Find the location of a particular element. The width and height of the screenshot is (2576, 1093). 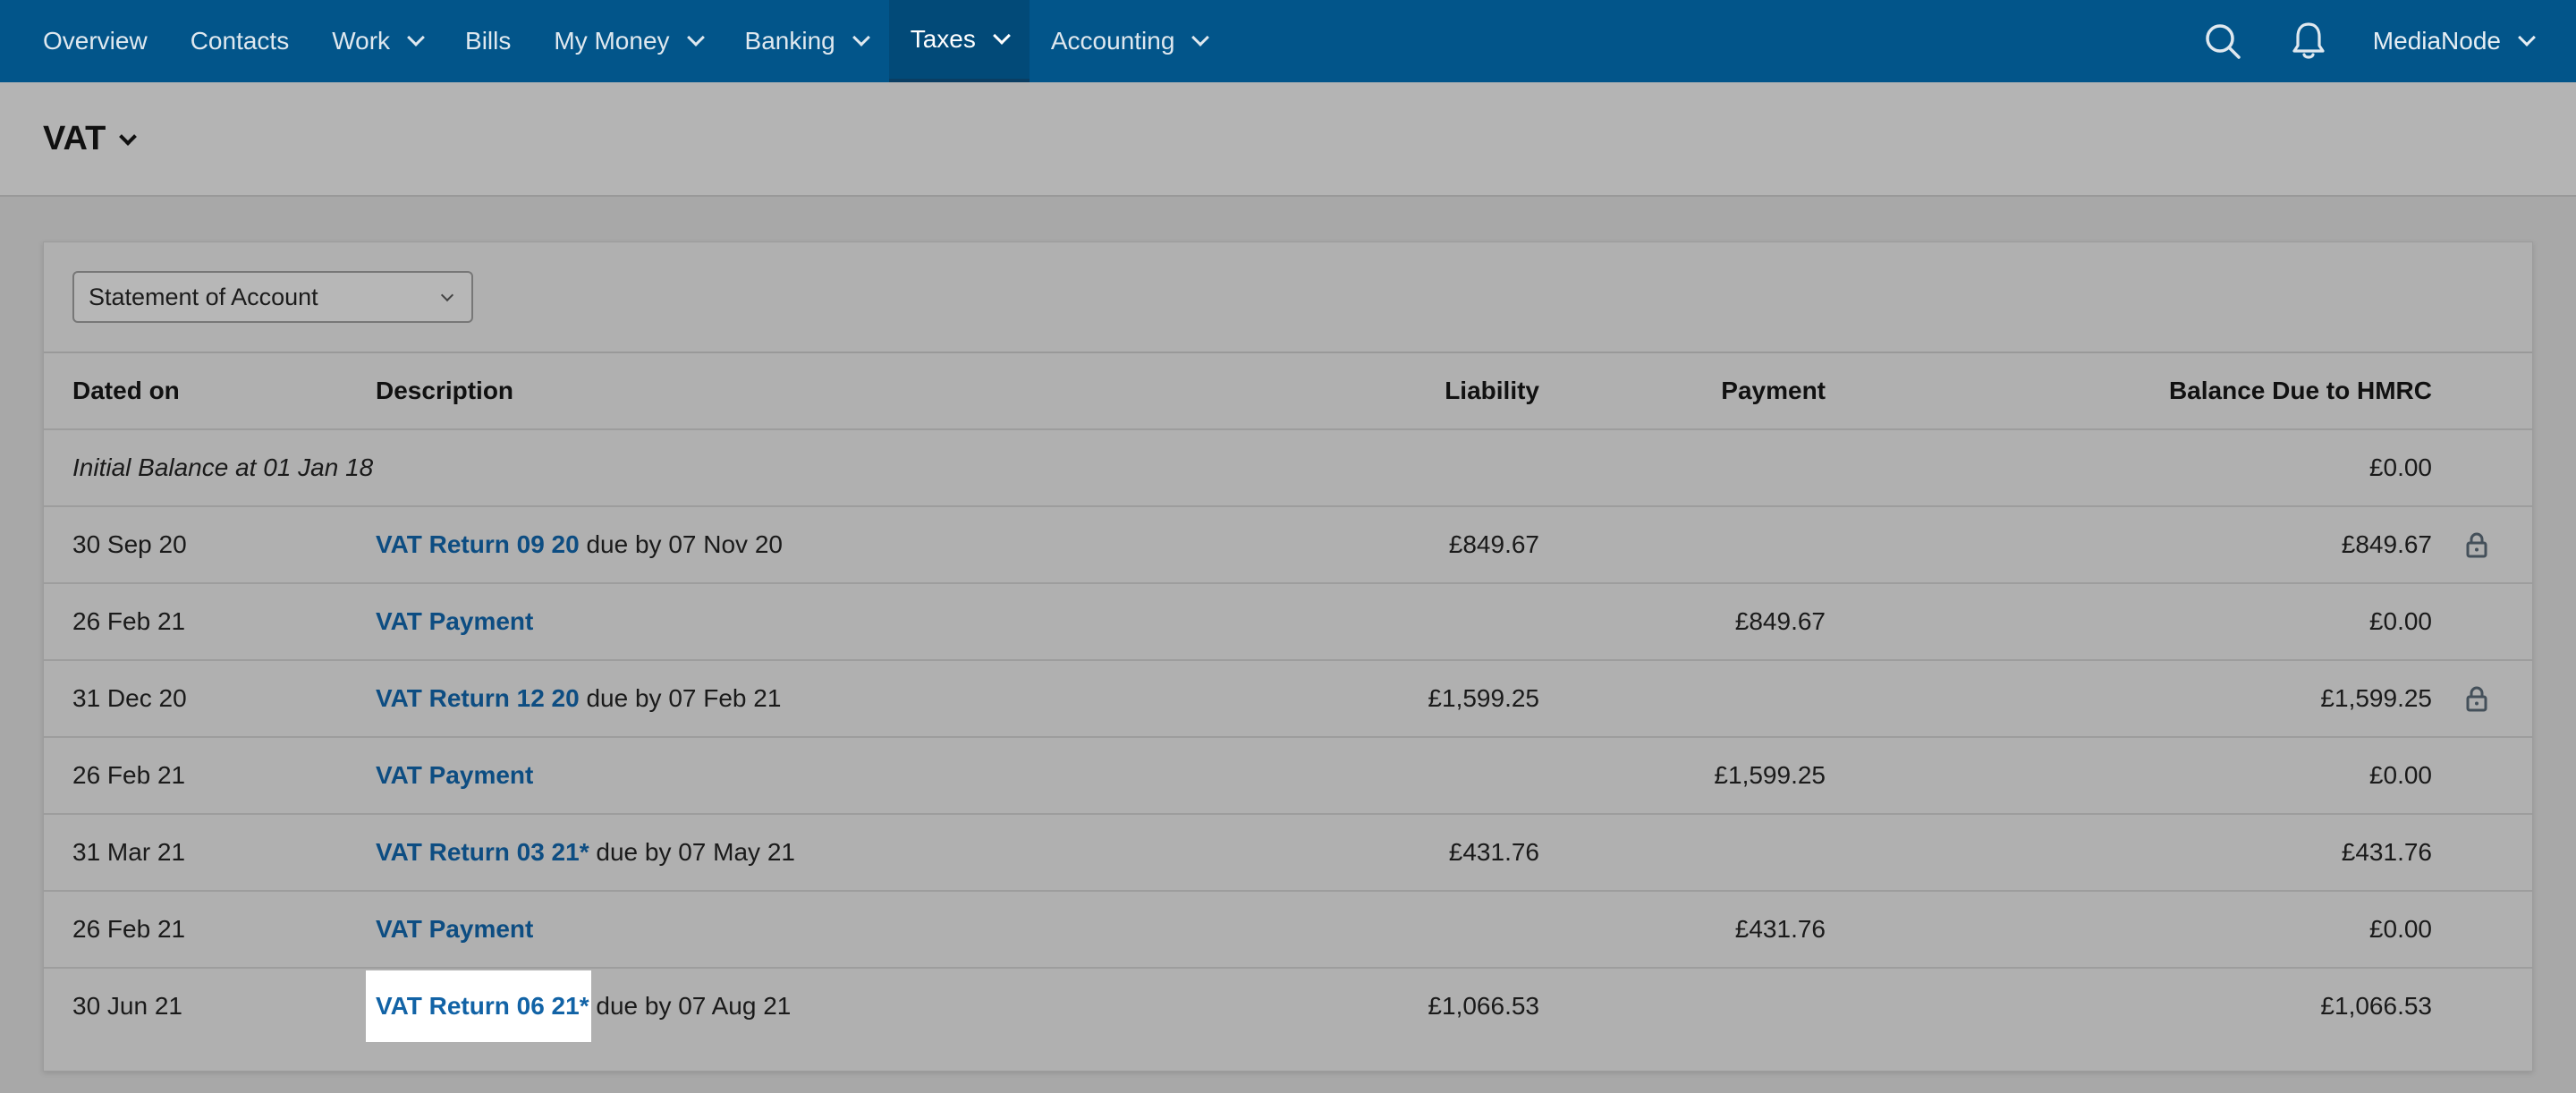

liability-cell: £849.67 is located at coordinates (1494, 544).